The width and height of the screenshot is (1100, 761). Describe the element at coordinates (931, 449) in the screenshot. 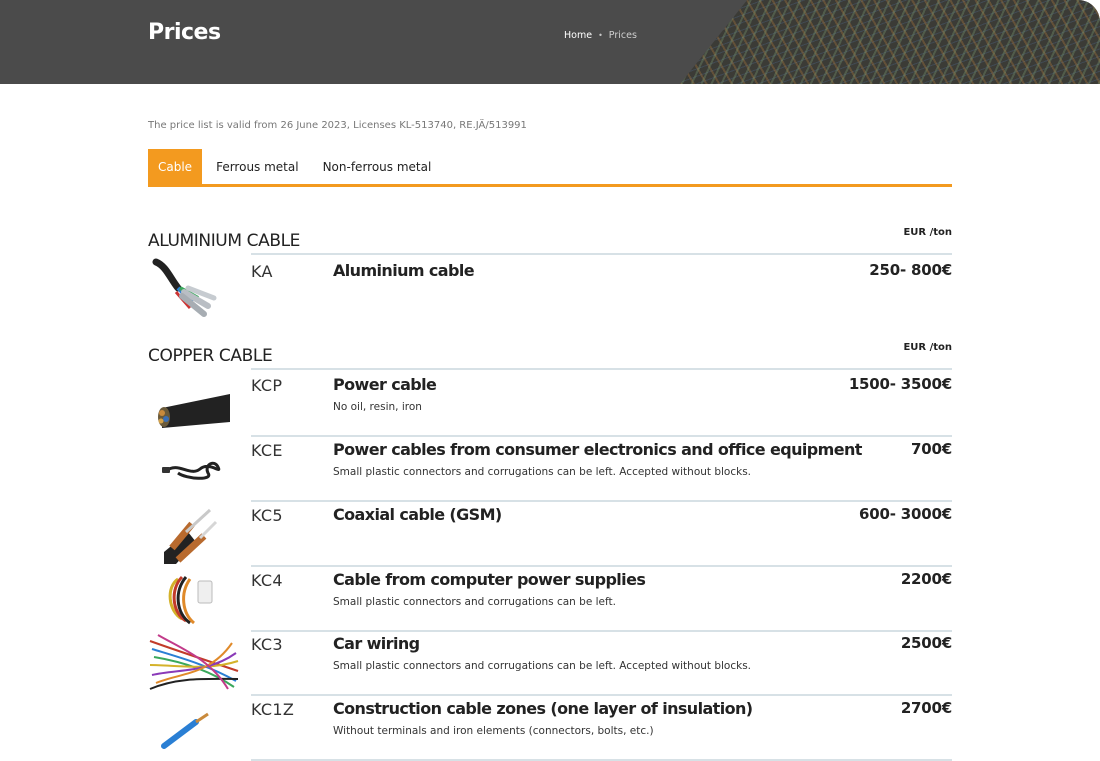

I see `item-price: 700€` at that location.